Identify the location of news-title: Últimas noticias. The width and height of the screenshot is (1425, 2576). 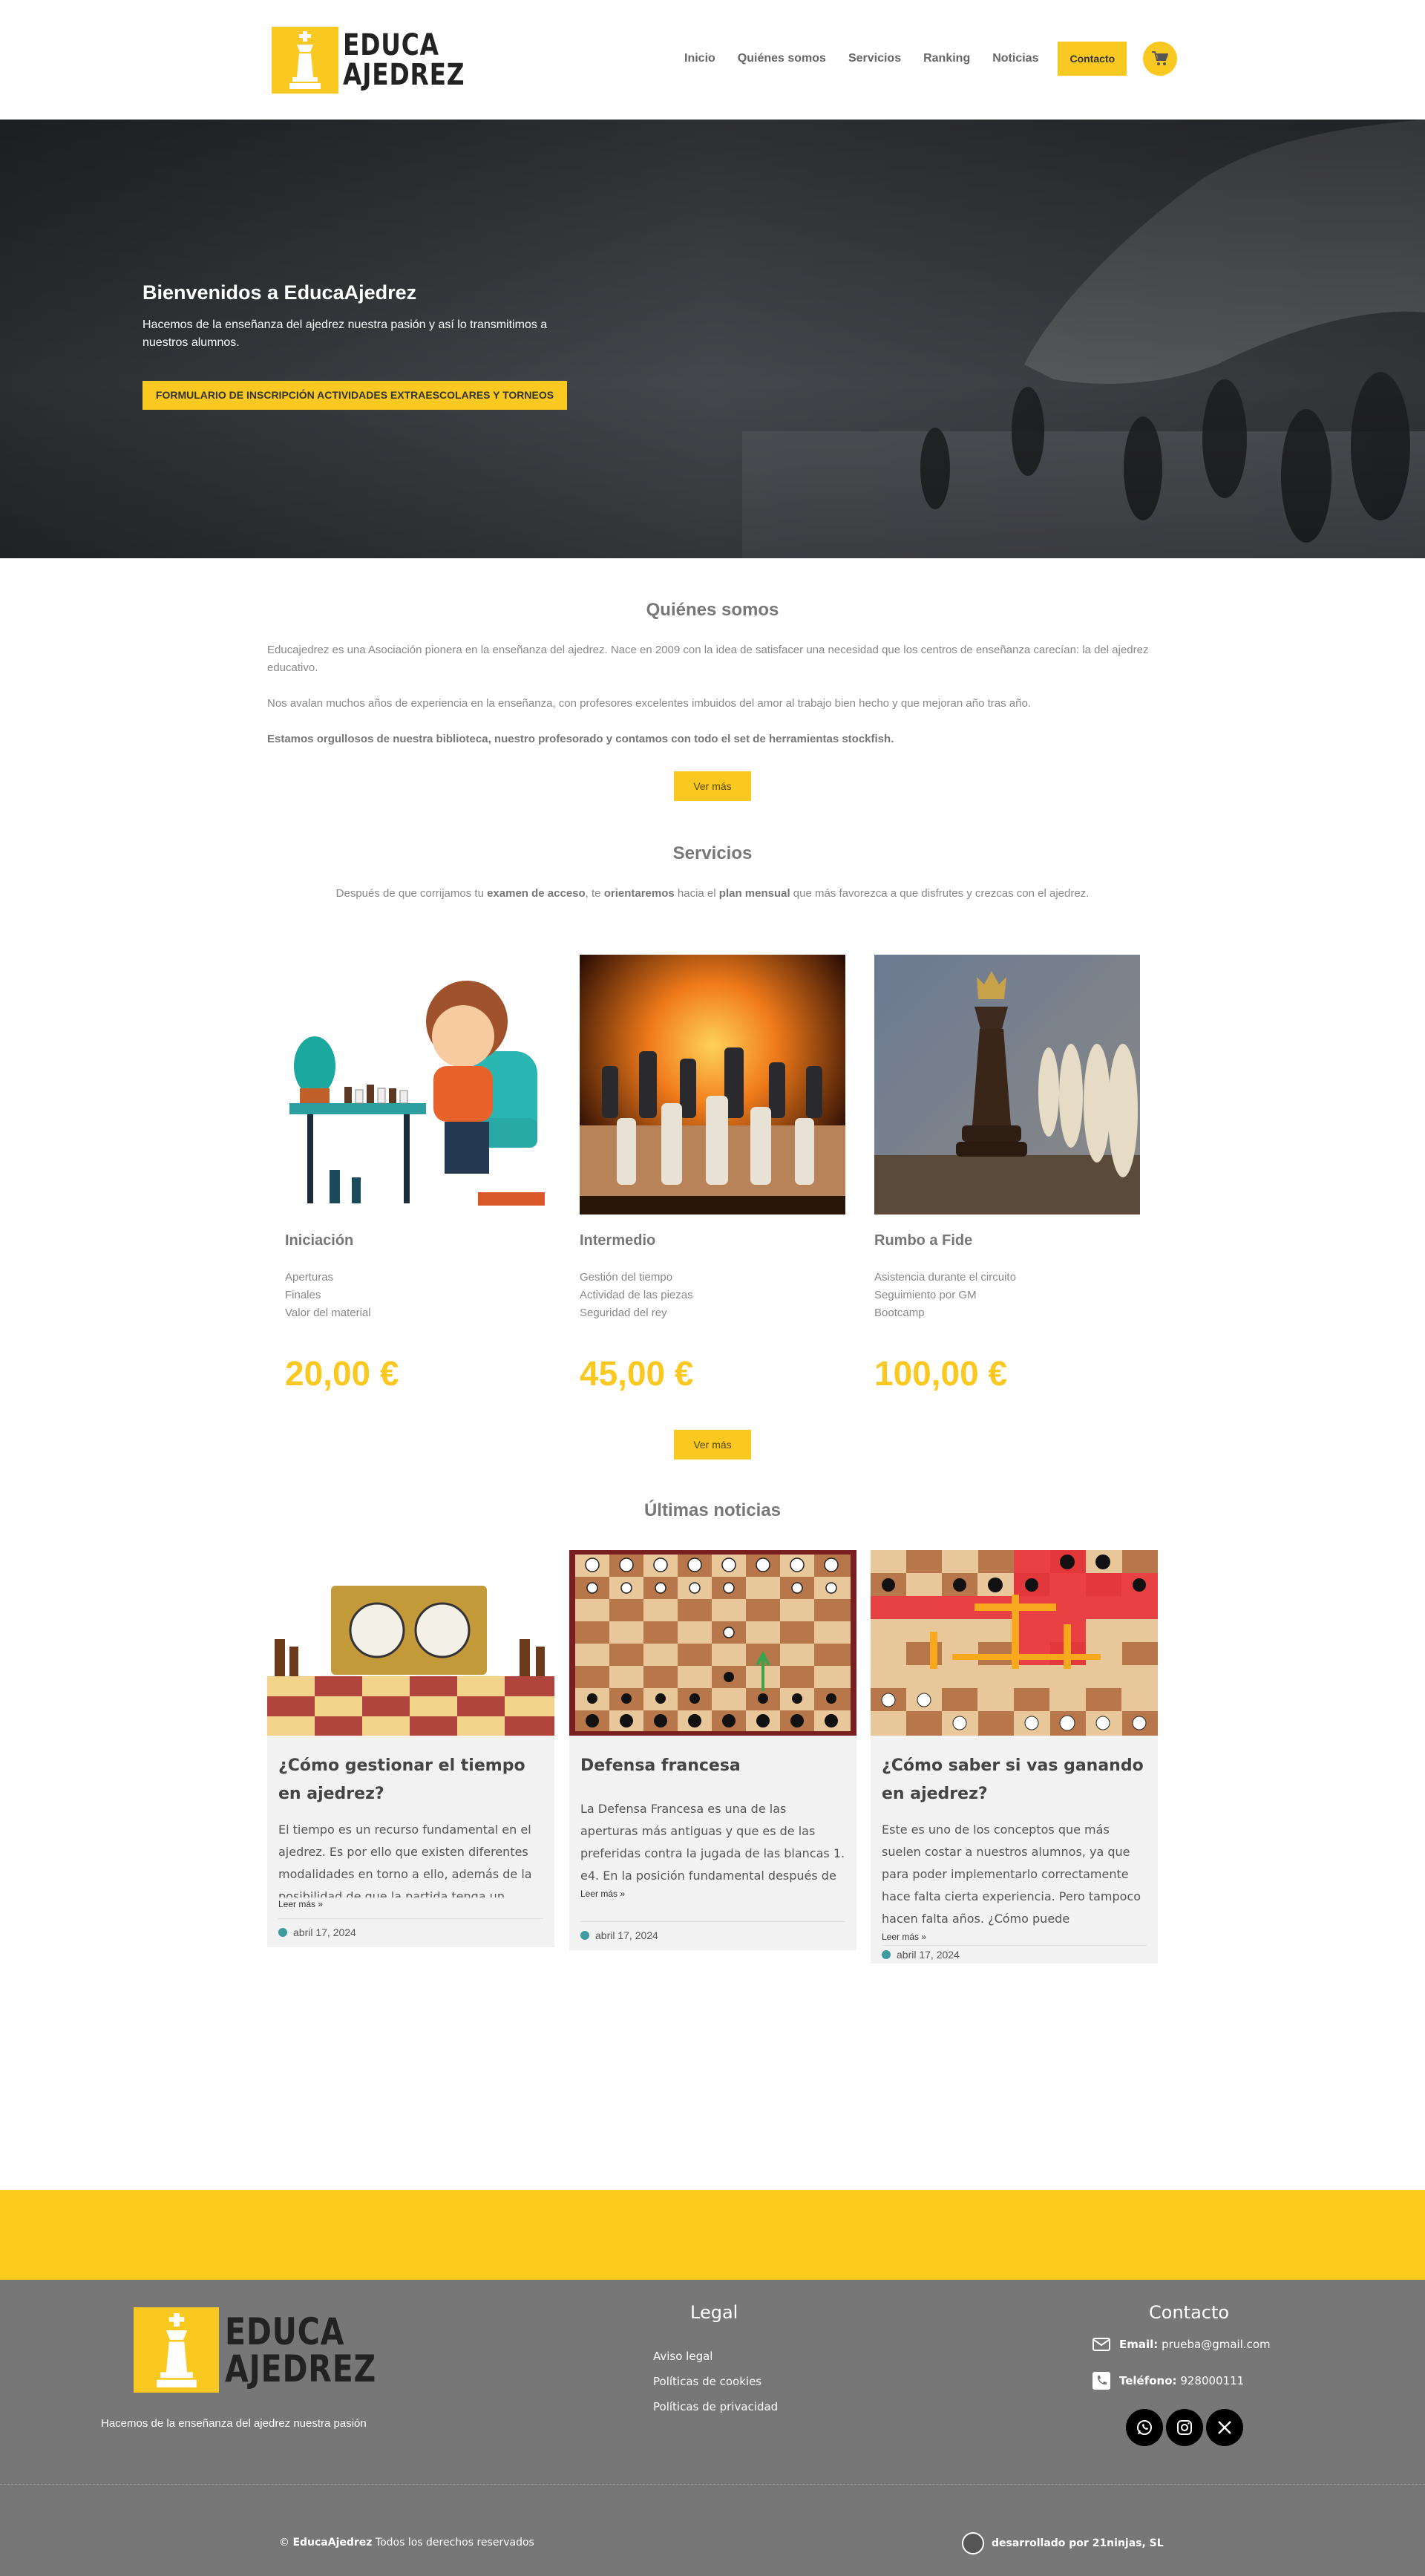
(712, 1510).